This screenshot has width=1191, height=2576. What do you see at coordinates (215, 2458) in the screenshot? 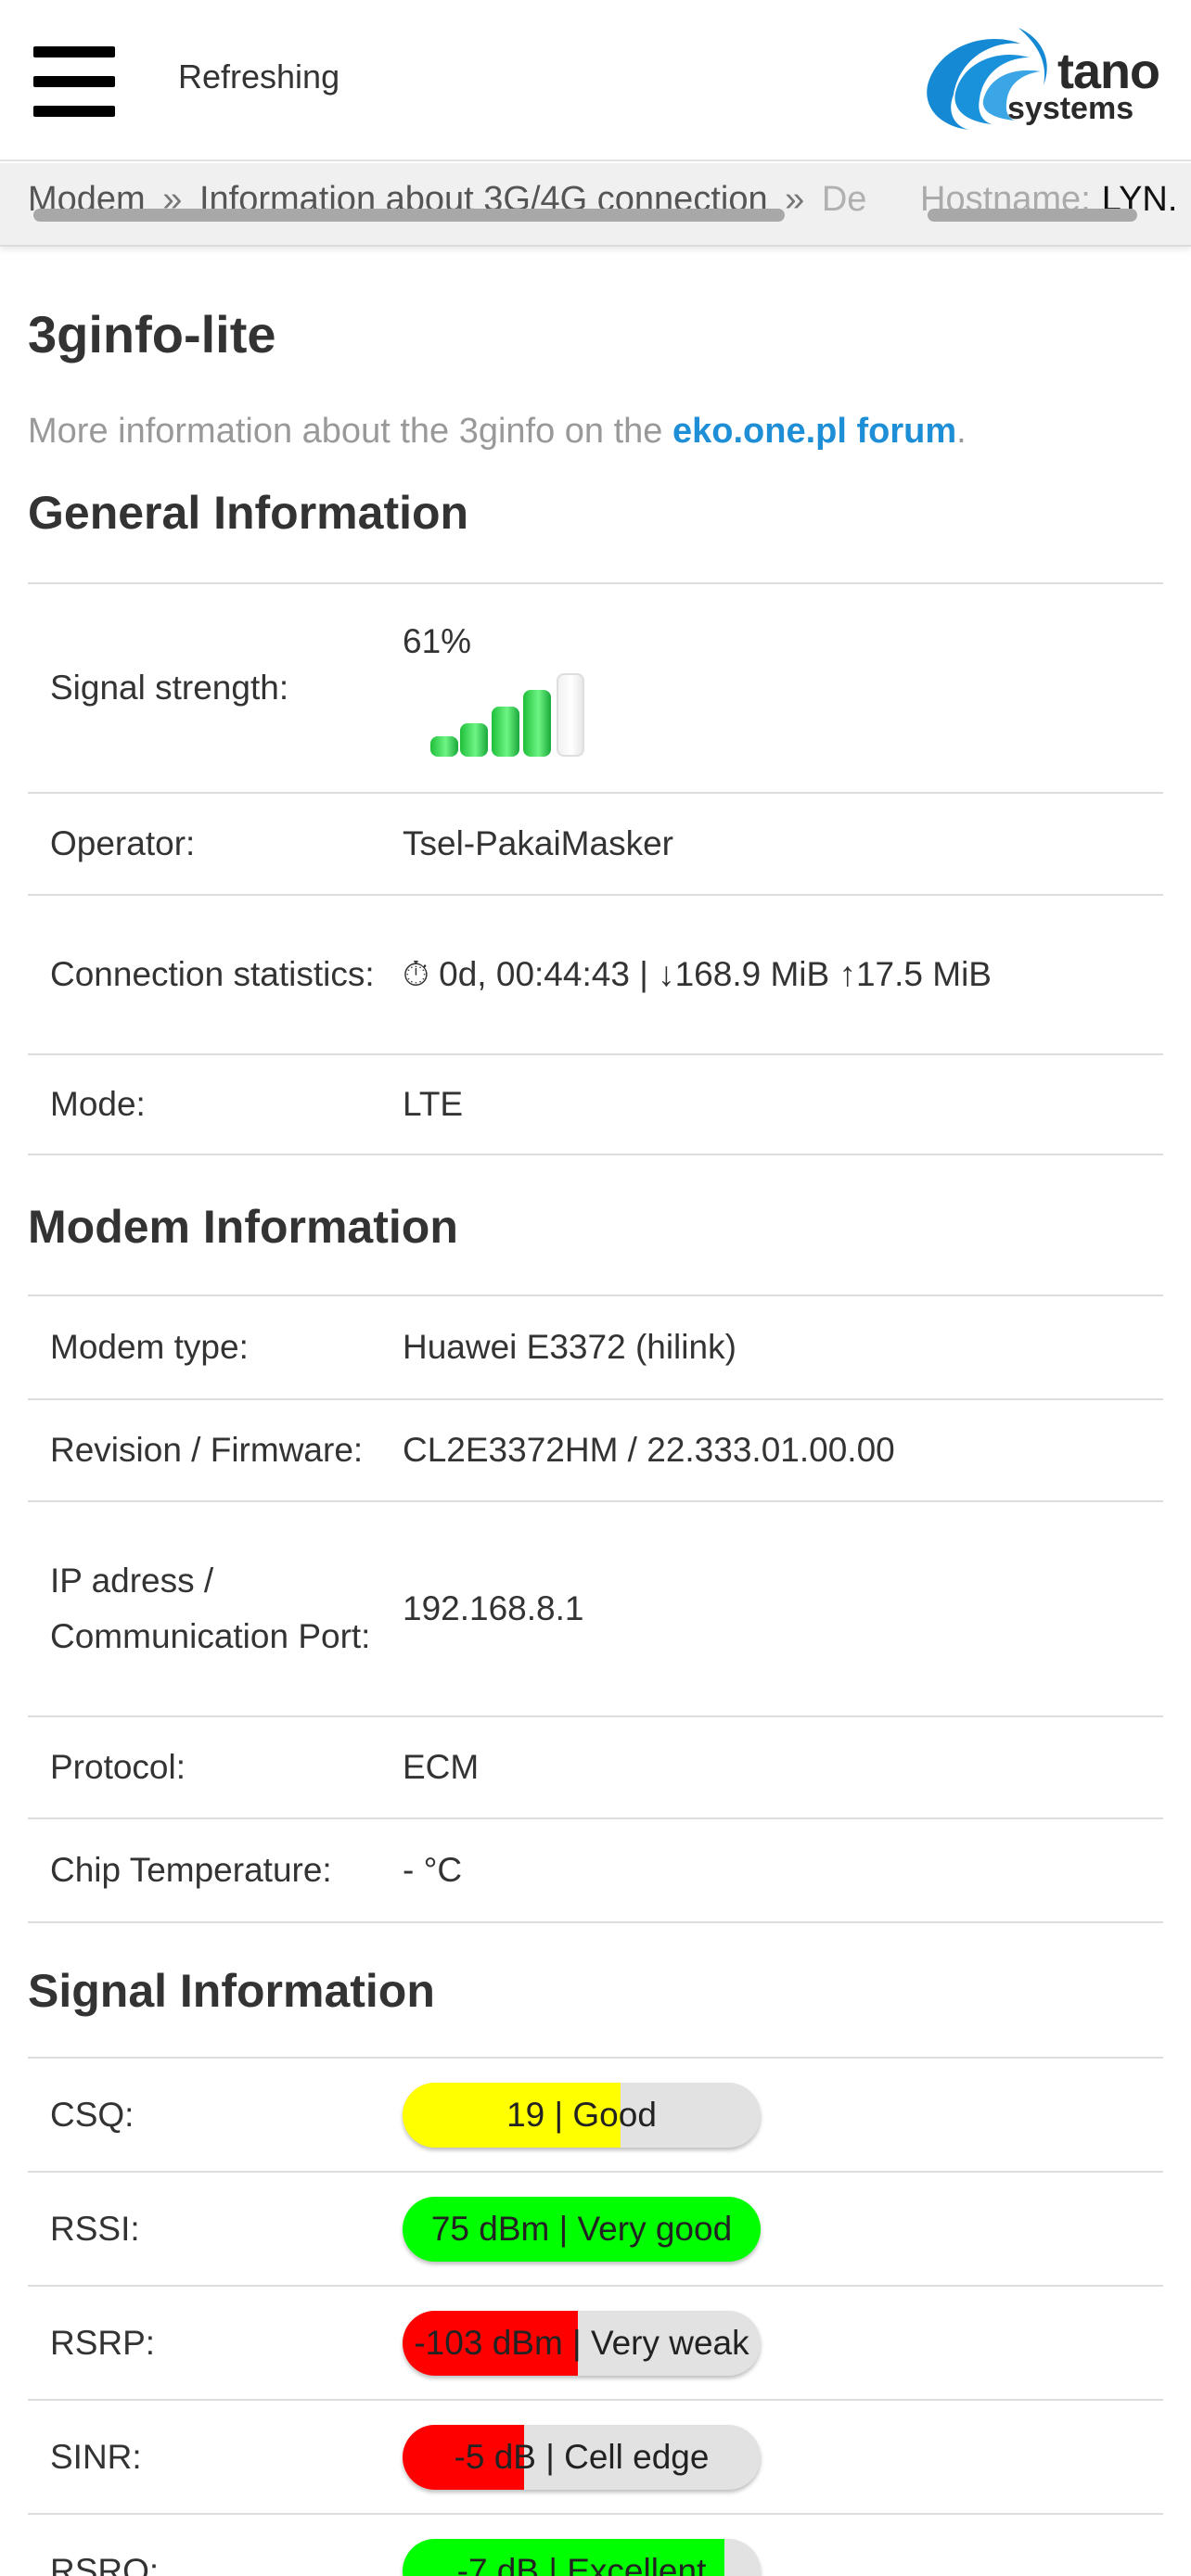
I see `sinr-label: SINR:` at bounding box center [215, 2458].